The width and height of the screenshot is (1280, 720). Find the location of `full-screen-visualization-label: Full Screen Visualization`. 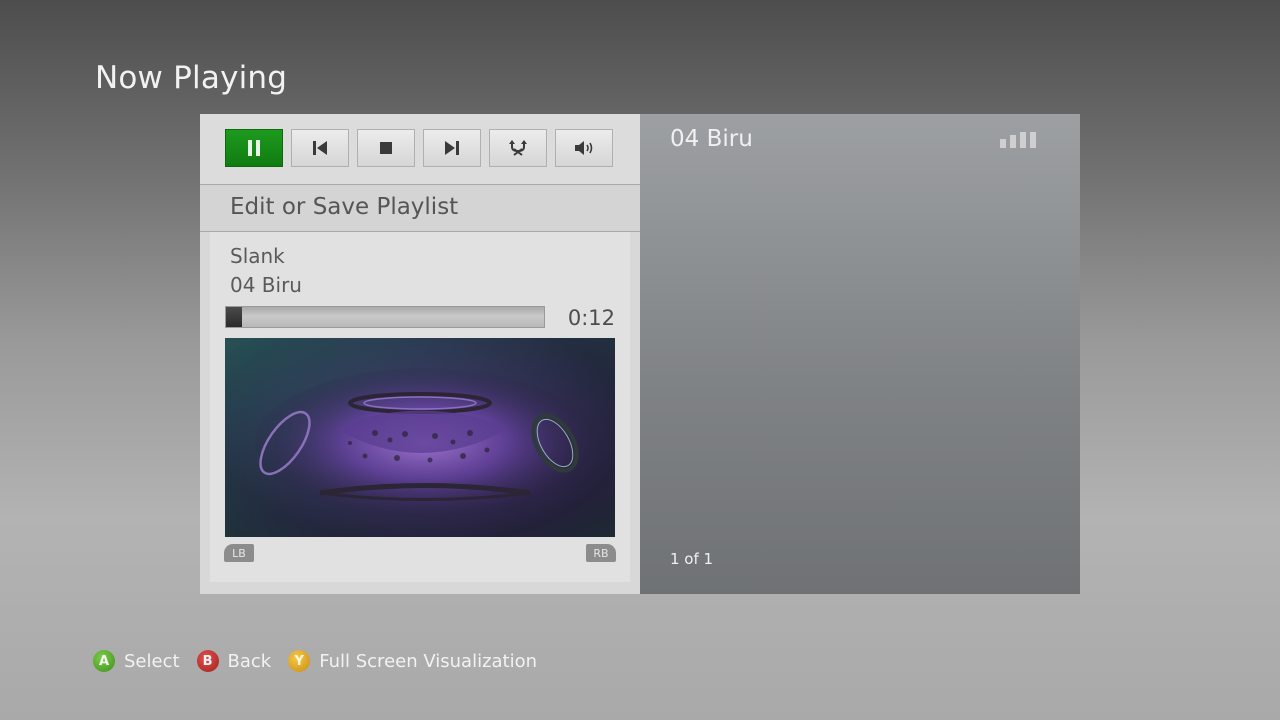

full-screen-visualization-label: Full Screen Visualization is located at coordinates (428, 661).